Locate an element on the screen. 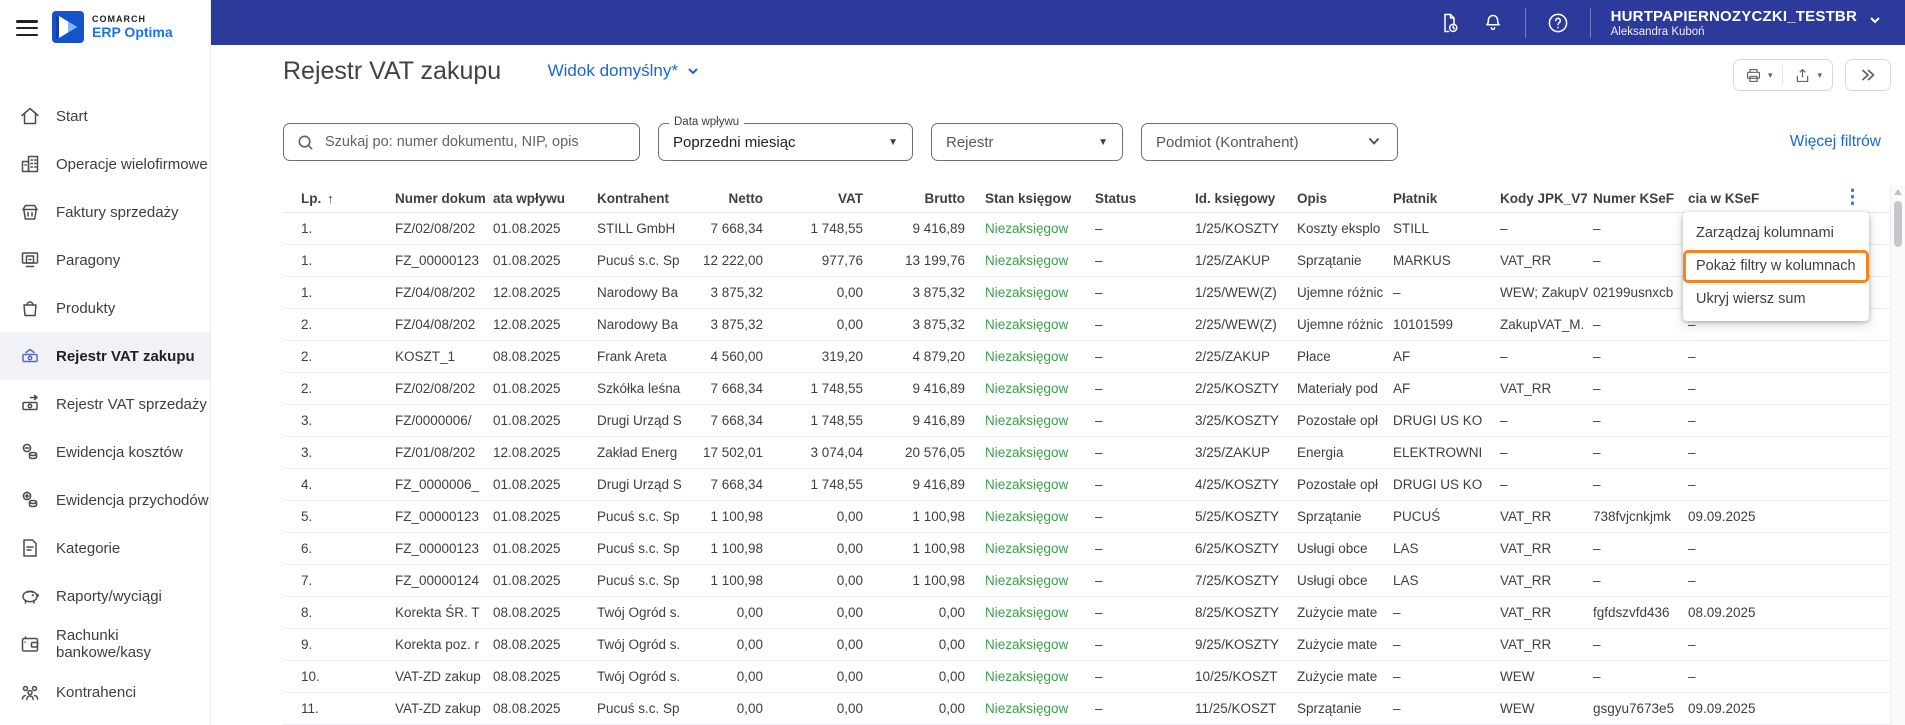  table-cell: 08.09.2025 is located at coordinates (1789, 612).